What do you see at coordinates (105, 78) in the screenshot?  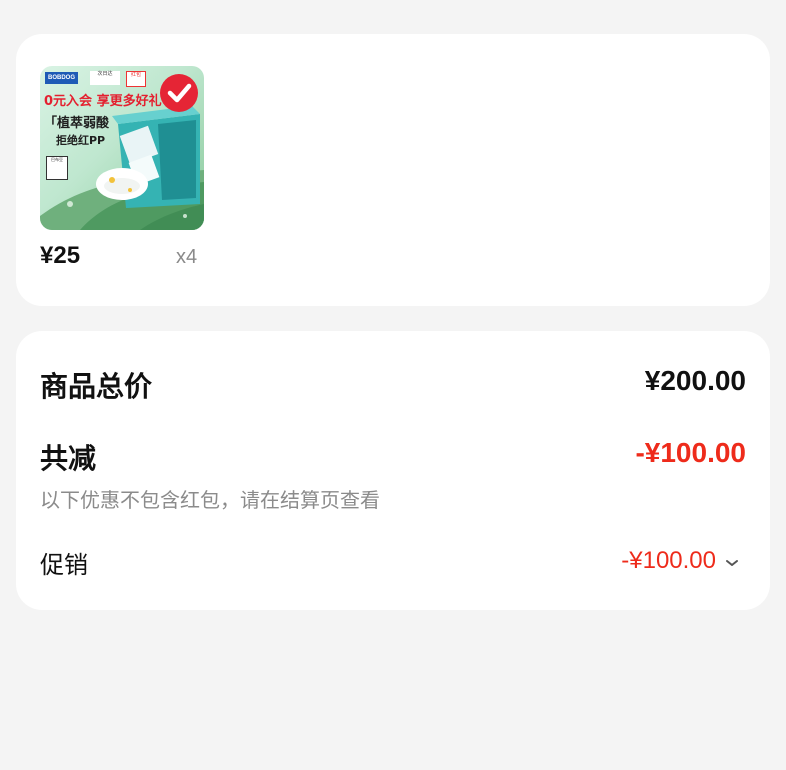 I see `thumbnail-tag: 次日达` at bounding box center [105, 78].